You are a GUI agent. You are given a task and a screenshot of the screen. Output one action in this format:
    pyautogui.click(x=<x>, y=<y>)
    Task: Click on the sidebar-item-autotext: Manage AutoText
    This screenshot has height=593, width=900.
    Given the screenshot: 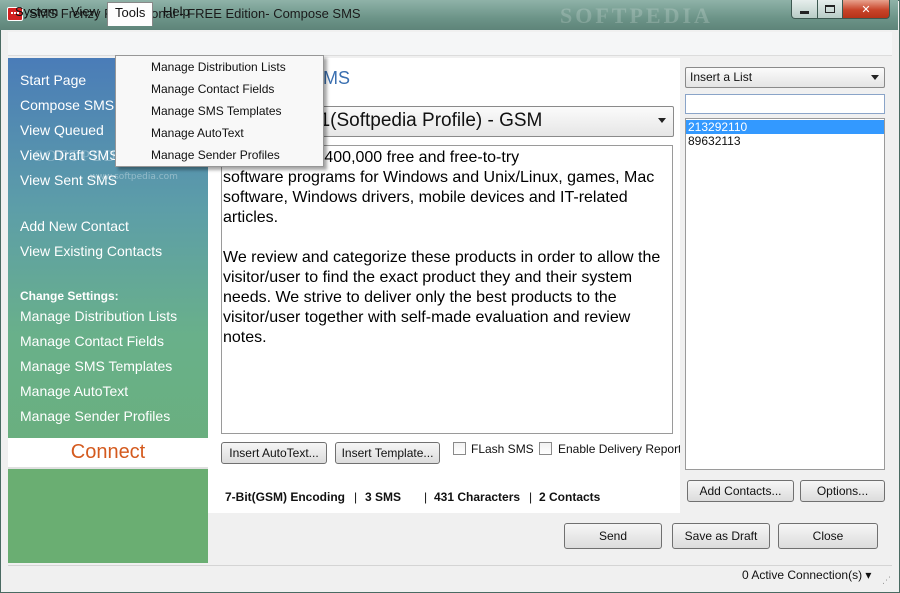 What is the action you would take?
    pyautogui.click(x=74, y=391)
    